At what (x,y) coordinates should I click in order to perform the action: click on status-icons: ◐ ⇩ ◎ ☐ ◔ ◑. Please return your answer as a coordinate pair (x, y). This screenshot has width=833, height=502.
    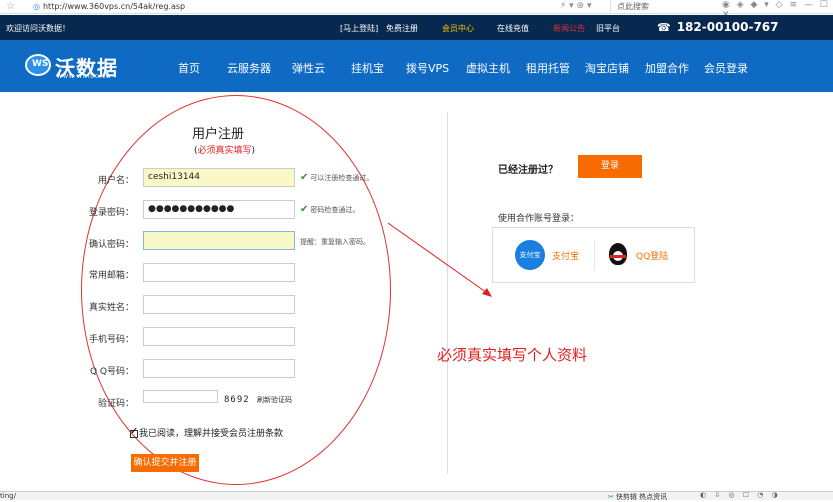
    Looking at the image, I should click on (740, 495).